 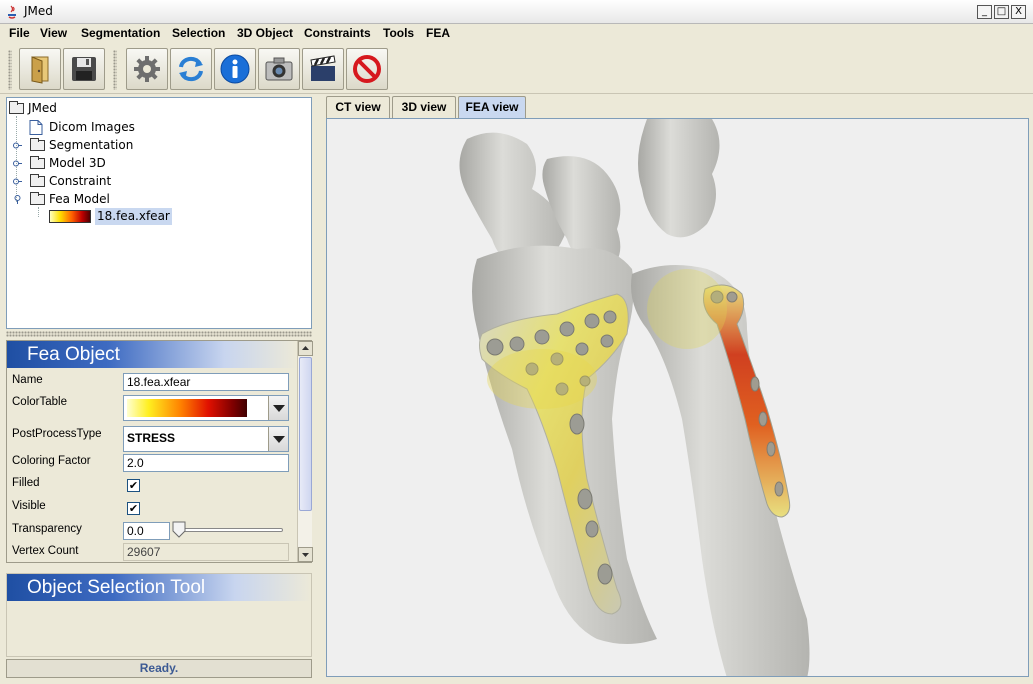 What do you see at coordinates (53, 33) in the screenshot?
I see `menu-view: View` at bounding box center [53, 33].